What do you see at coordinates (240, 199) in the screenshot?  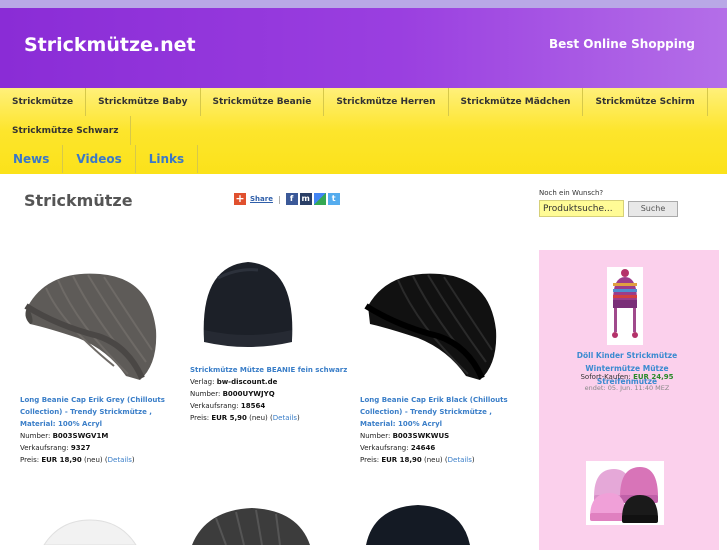 I see `share-plus-icon: +` at bounding box center [240, 199].